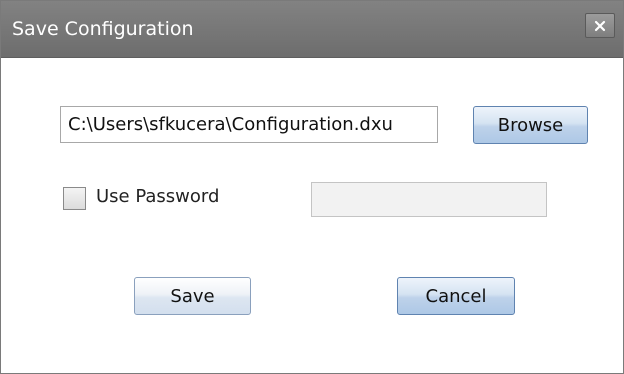 This screenshot has height=374, width=624. Describe the element at coordinates (429, 199) in the screenshot. I see `password-field` at that location.